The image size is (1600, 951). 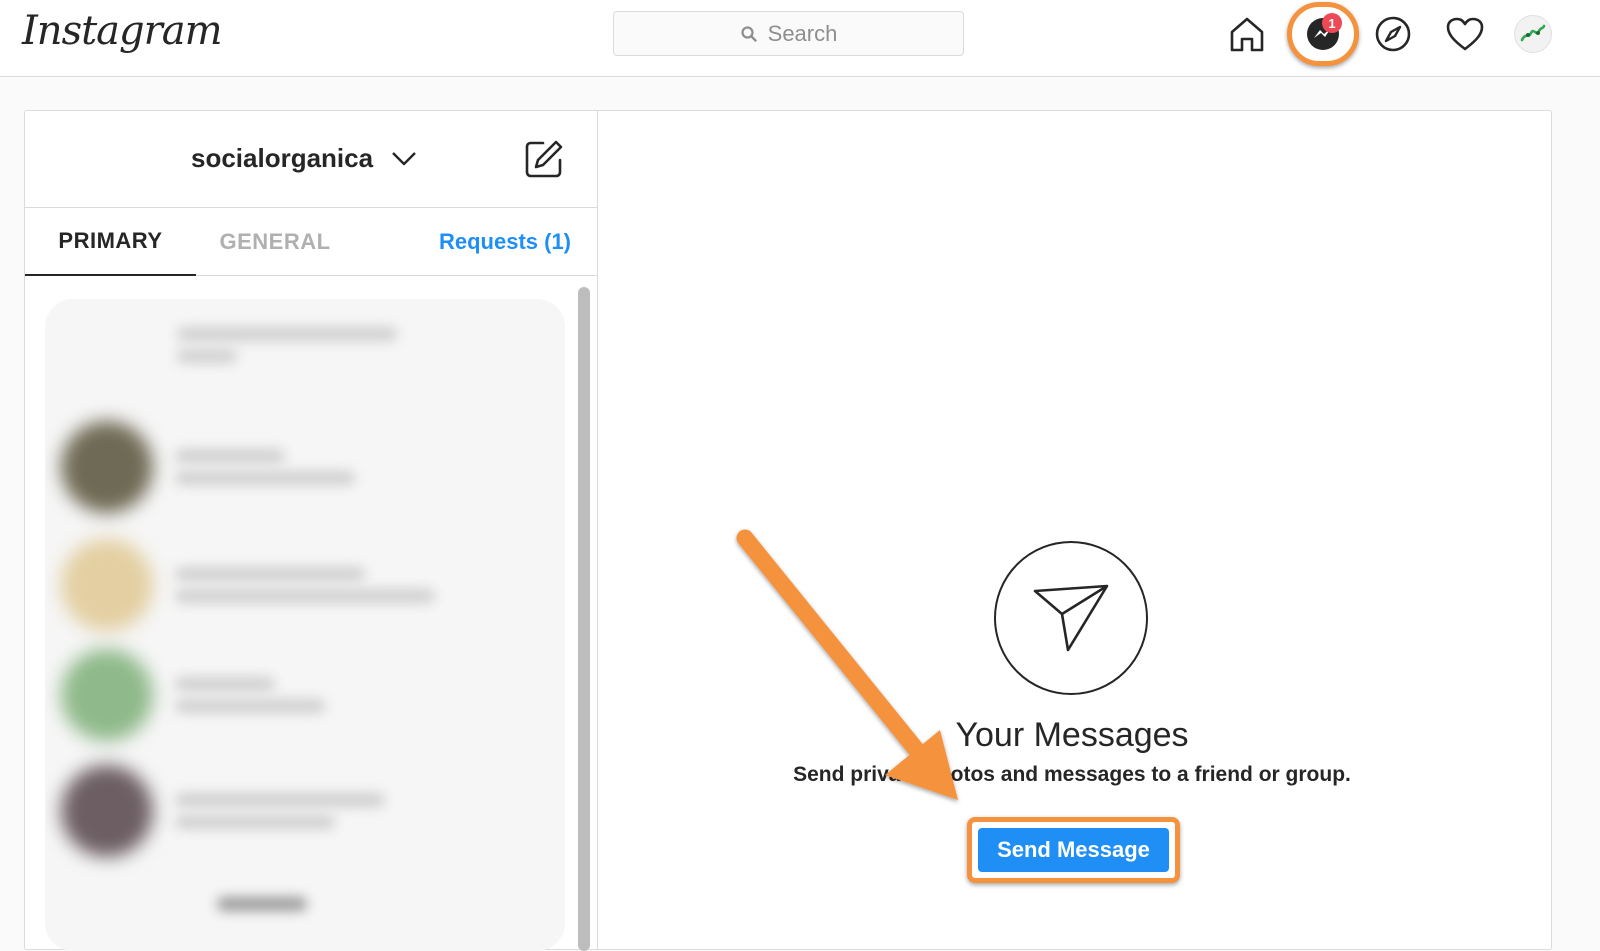 I want to click on new-message-button, so click(x=544, y=161).